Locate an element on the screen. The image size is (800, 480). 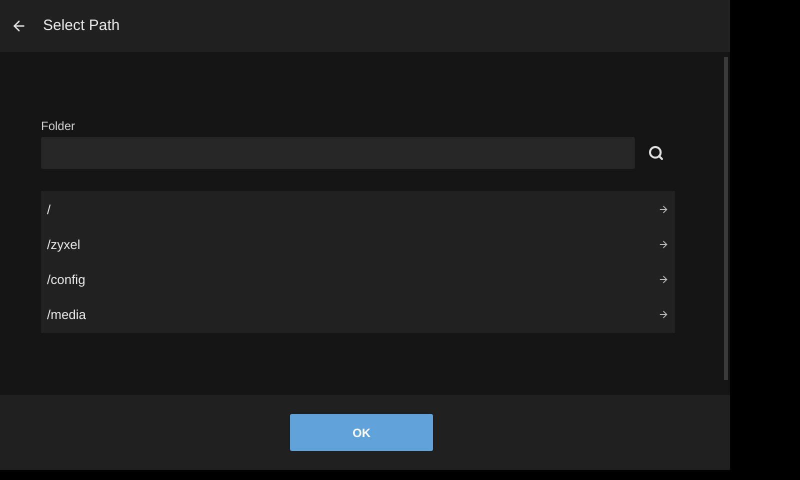
back-button is located at coordinates (19, 26).